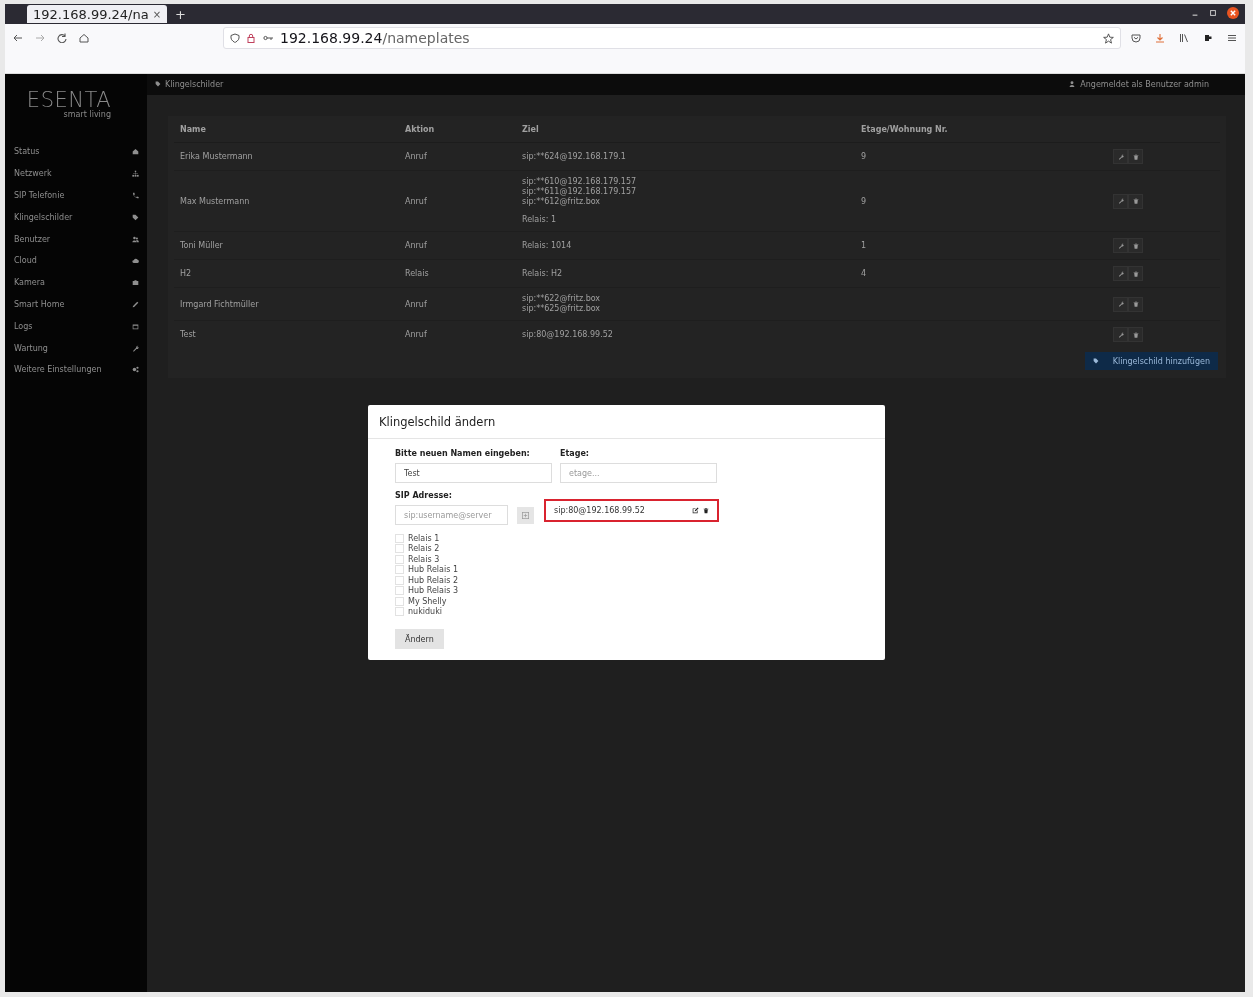  Describe the element at coordinates (599, 510) in the screenshot. I see `sip-entry-text: sip:80@192.168.99.52` at that location.